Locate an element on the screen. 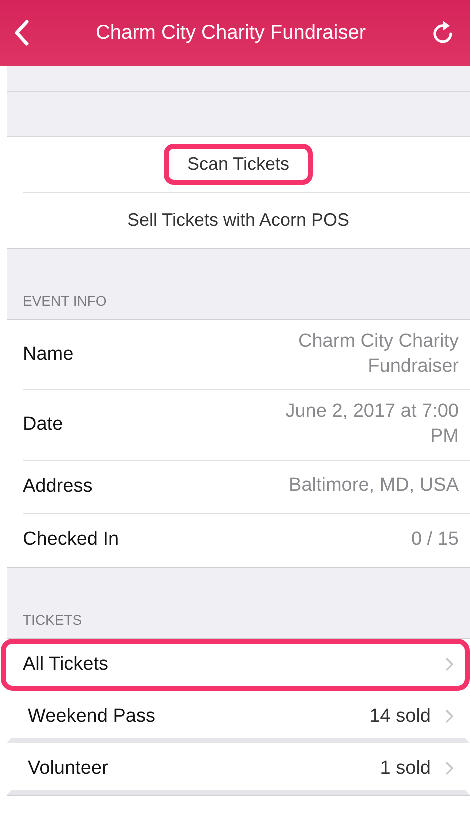 The image size is (470, 813). section-header: TICKETS is located at coordinates (52, 620).